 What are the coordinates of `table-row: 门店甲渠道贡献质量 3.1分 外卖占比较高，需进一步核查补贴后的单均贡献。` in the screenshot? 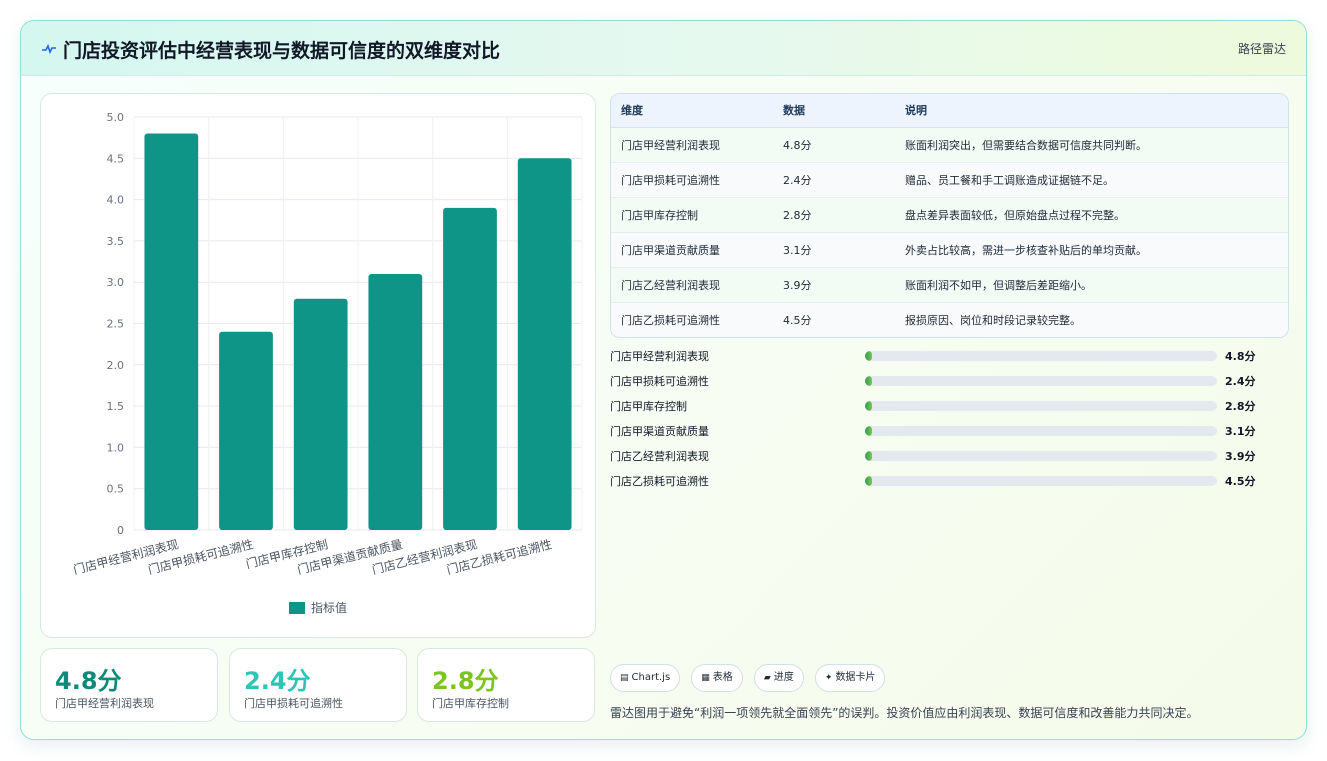 It's located at (949, 250).